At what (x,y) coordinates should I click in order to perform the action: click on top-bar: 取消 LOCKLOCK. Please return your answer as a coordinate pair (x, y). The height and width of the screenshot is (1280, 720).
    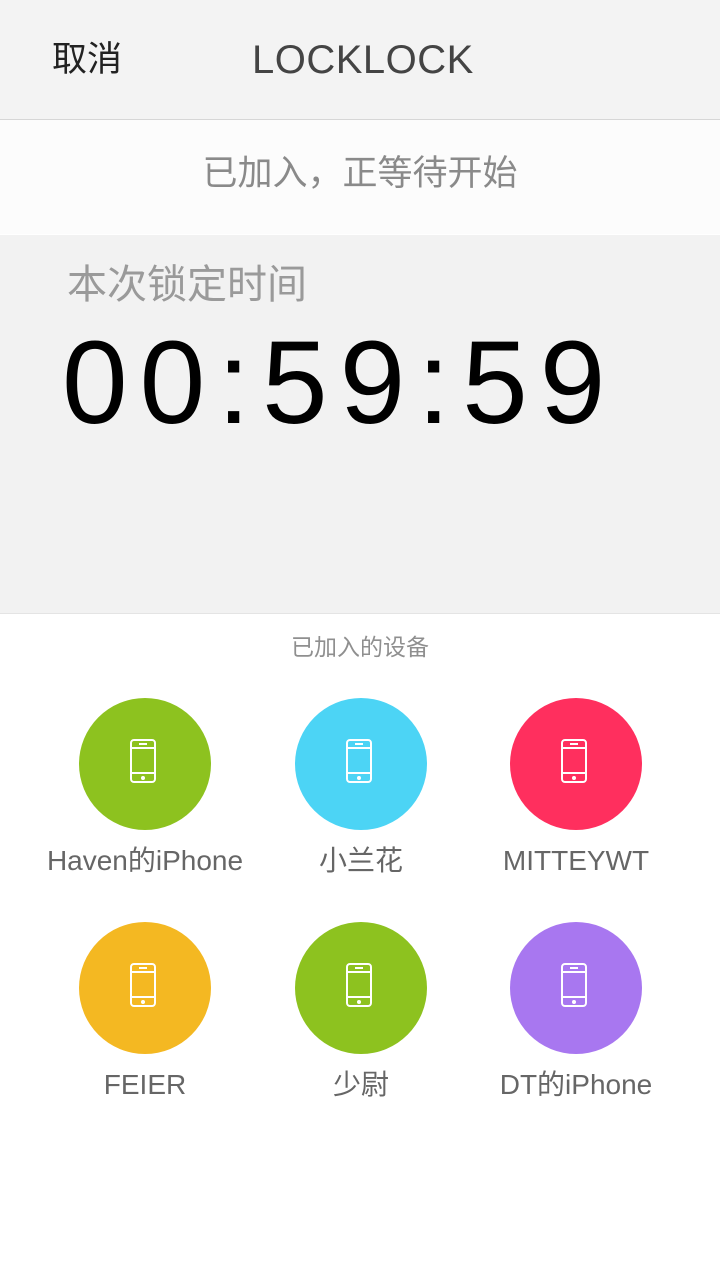
    Looking at the image, I should click on (360, 60).